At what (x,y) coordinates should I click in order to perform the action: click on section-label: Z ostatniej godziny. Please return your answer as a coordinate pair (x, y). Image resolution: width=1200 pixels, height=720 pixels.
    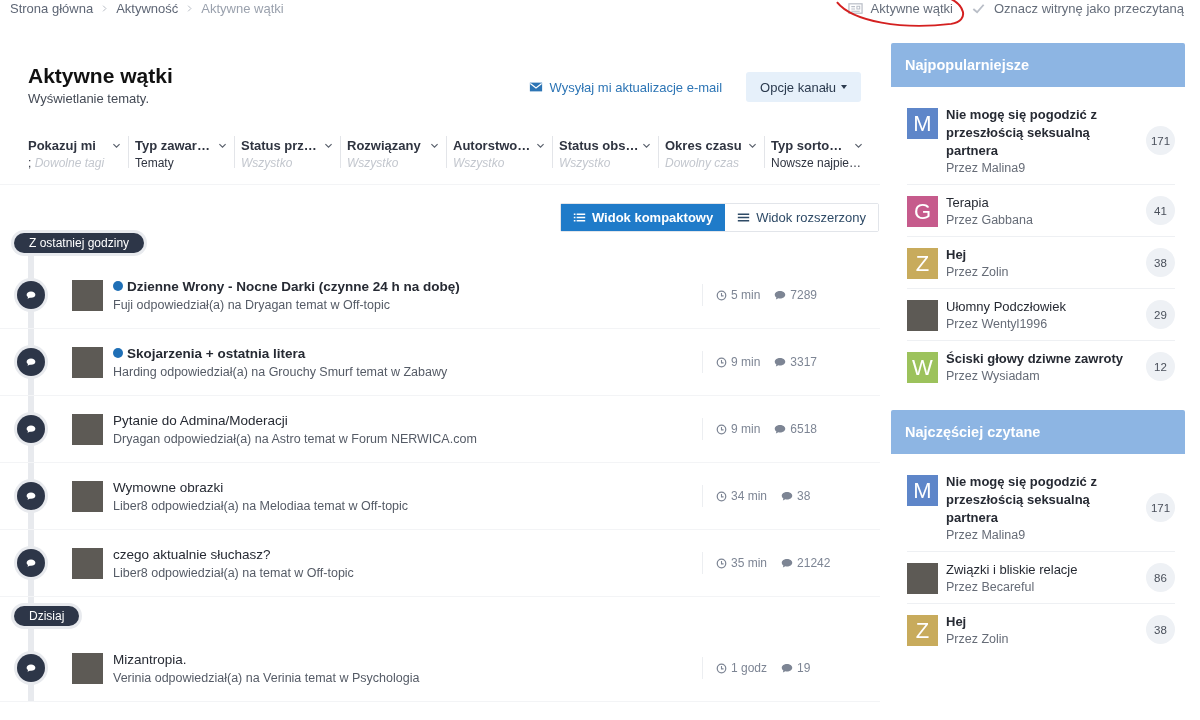
    Looking at the image, I should click on (79, 243).